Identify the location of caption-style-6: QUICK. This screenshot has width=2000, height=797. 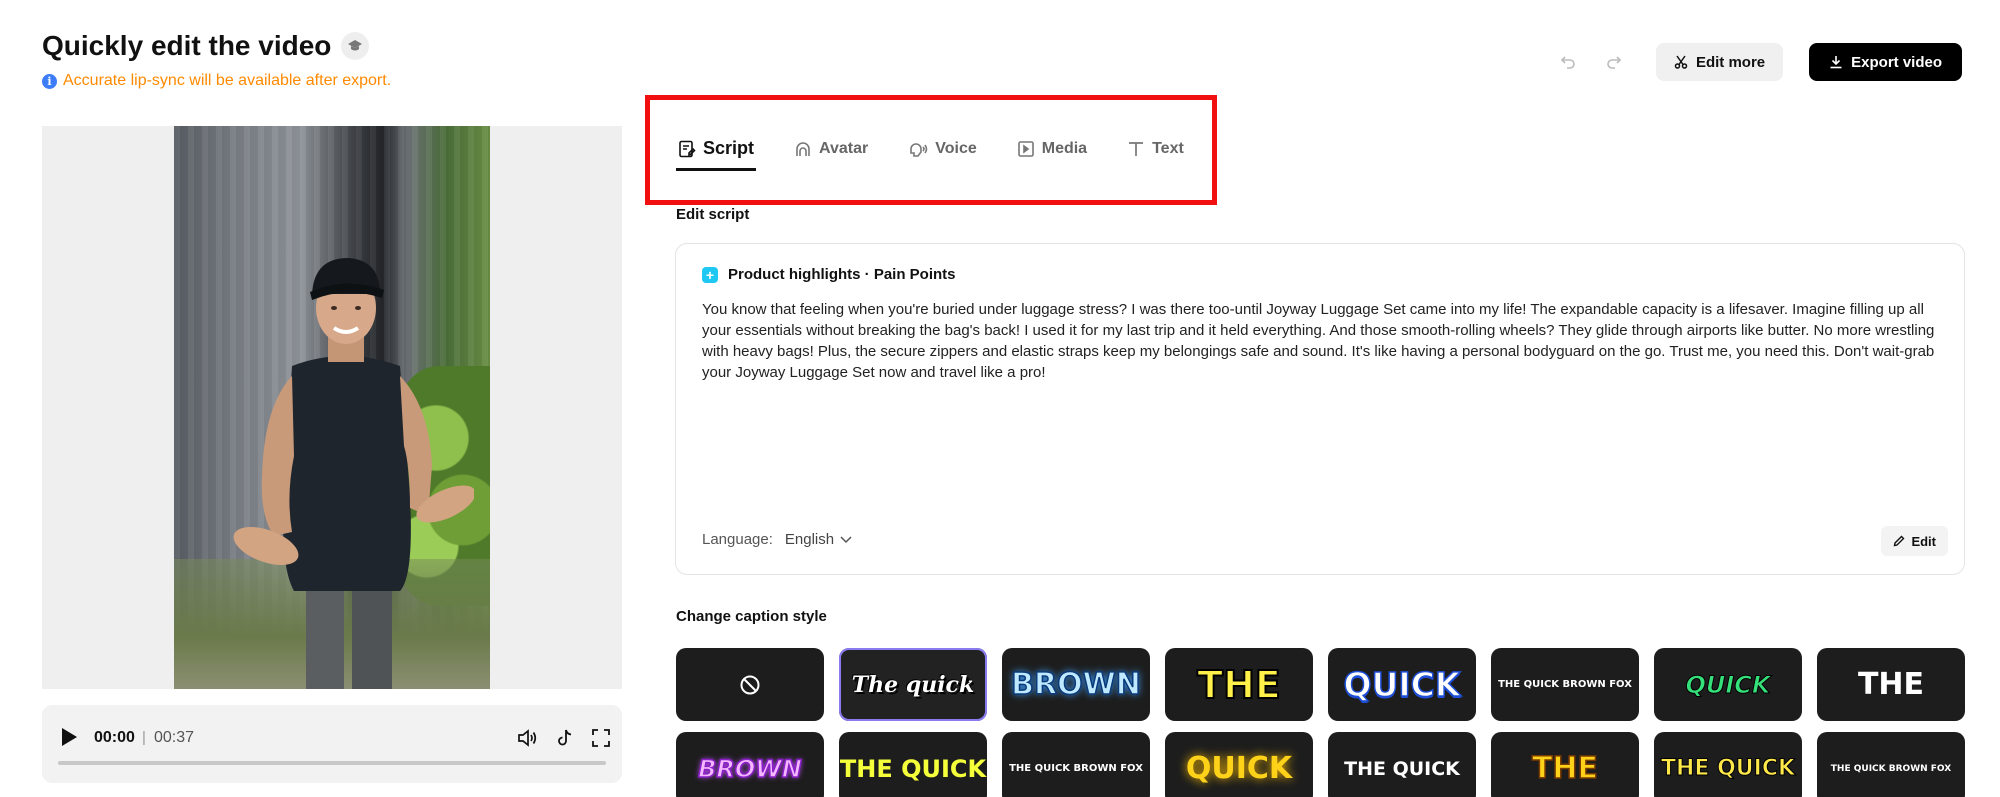
(1728, 684).